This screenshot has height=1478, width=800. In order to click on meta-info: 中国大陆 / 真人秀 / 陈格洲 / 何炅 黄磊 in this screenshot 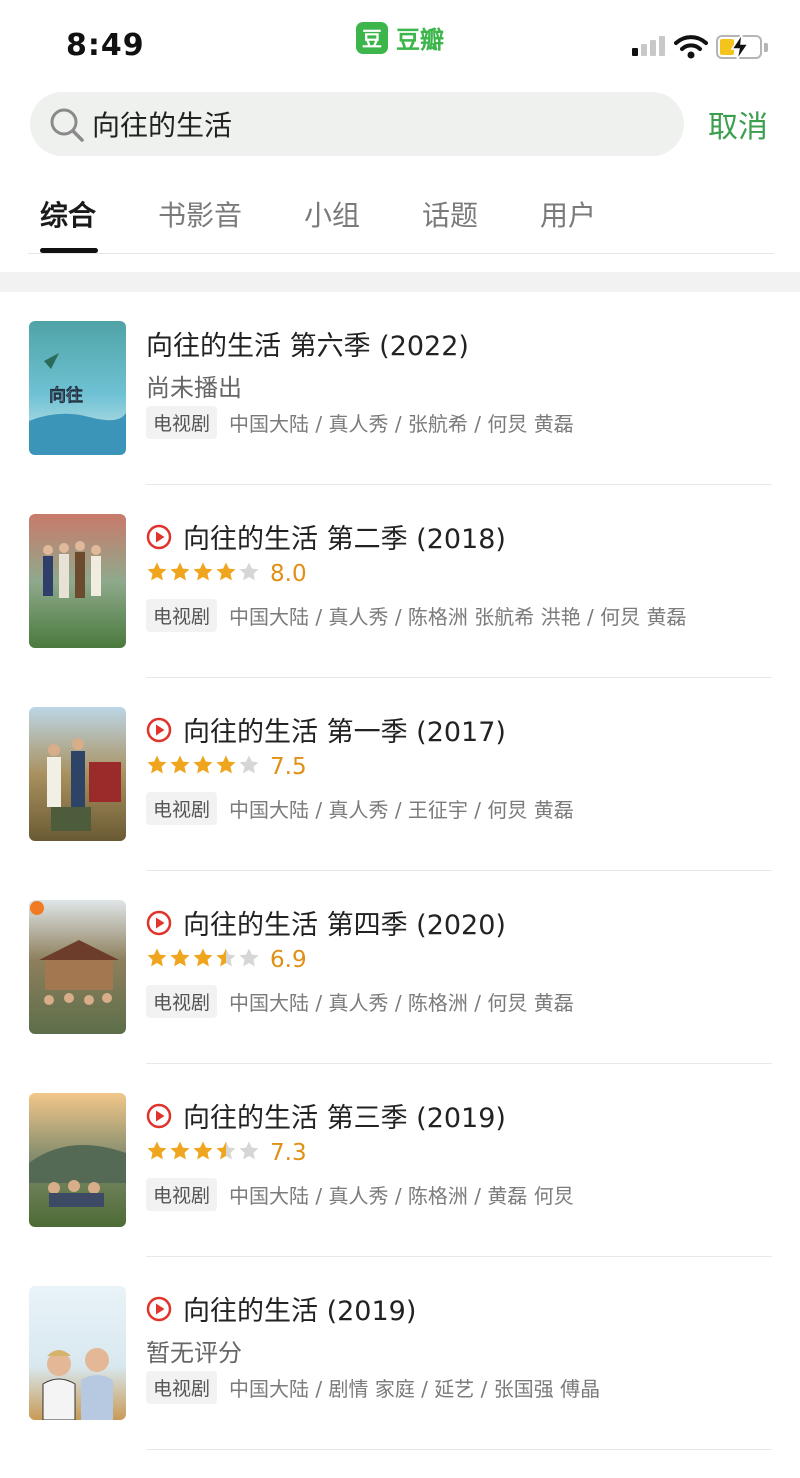, I will do `click(401, 1003)`.